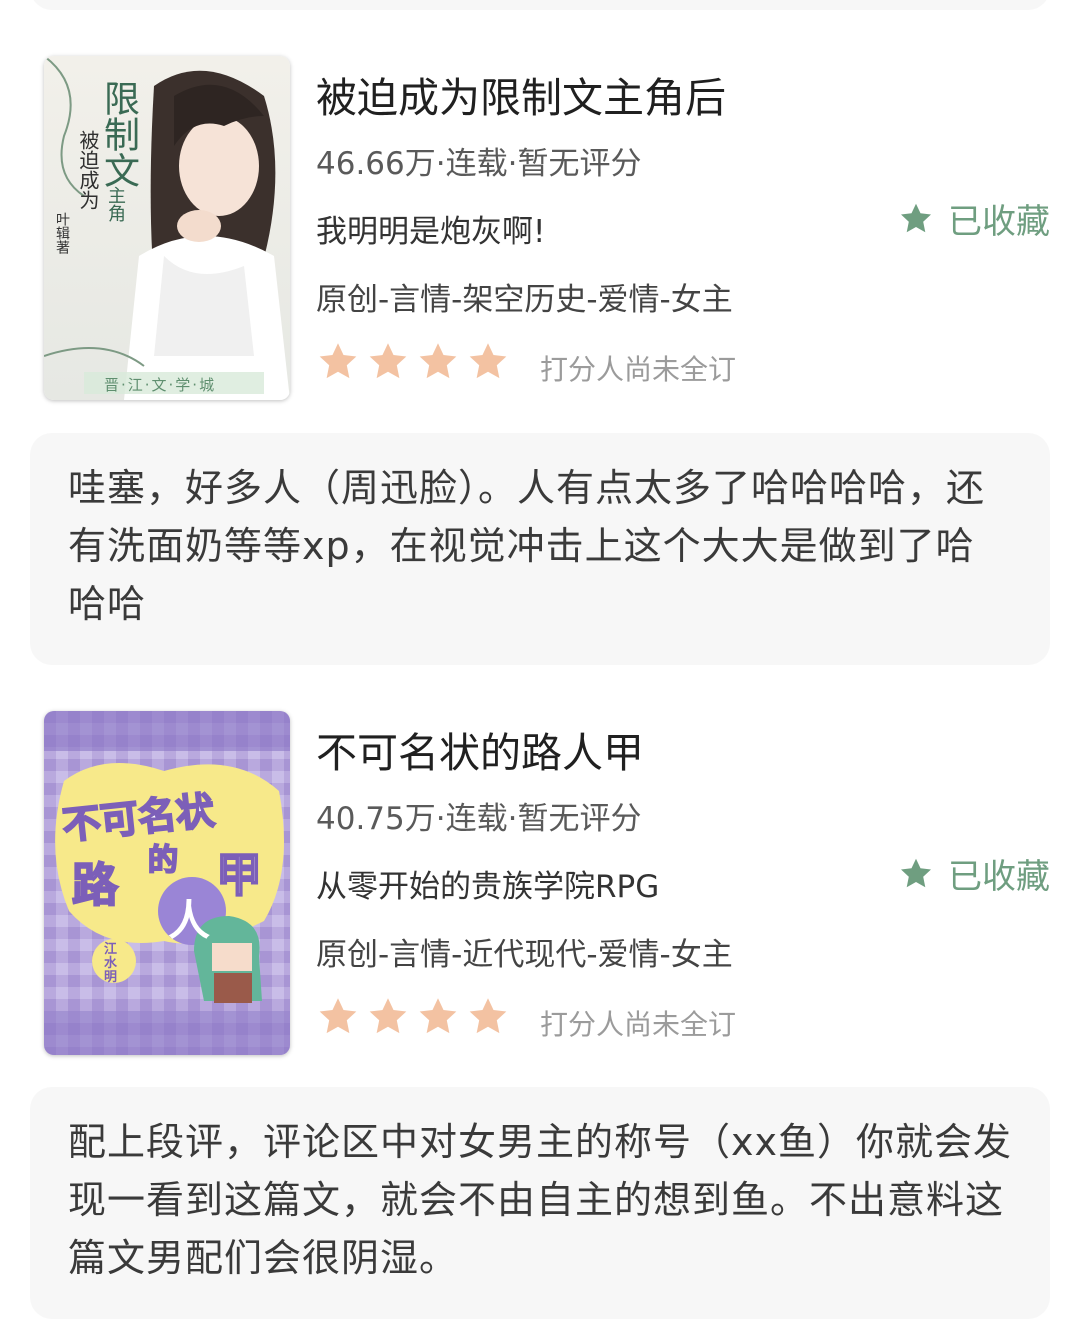 The image size is (1080, 1322). I want to click on book-title: 不可名状的路人甲, so click(480, 749).